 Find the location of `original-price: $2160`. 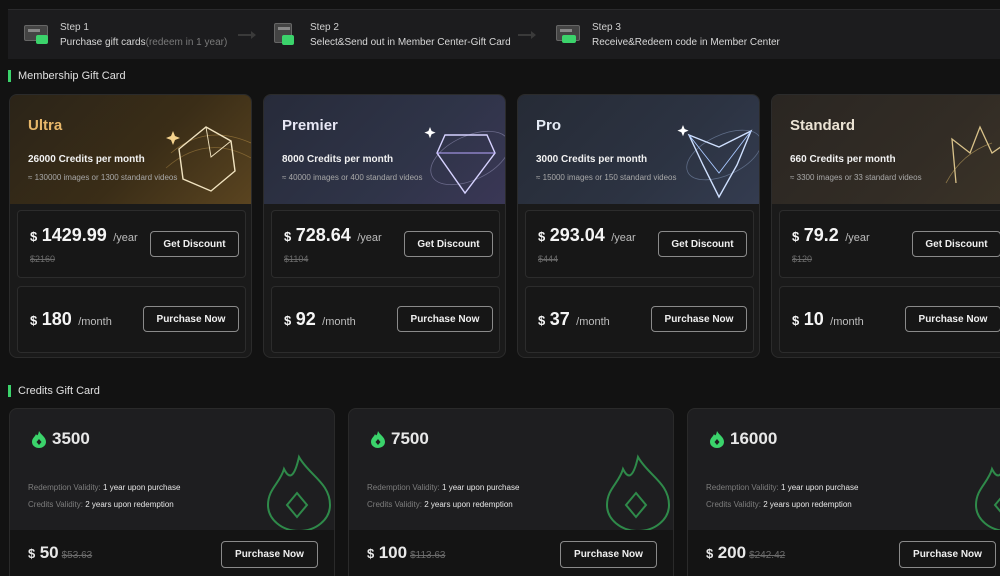

original-price: $2160 is located at coordinates (43, 259).